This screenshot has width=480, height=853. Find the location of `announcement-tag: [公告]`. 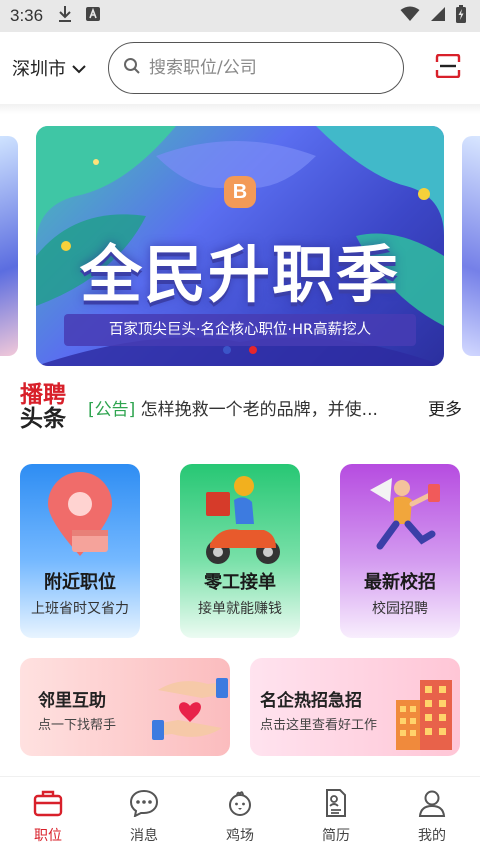

announcement-tag: [公告] is located at coordinates (112, 409).